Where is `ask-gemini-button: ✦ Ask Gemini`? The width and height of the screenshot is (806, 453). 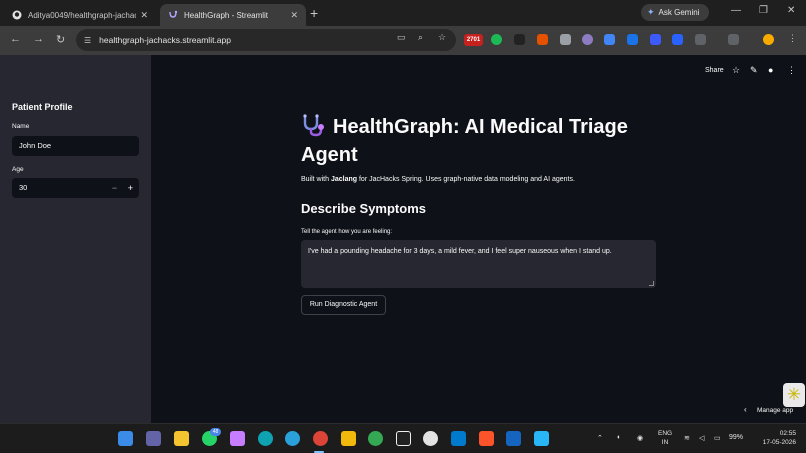 ask-gemini-button: ✦ Ask Gemini is located at coordinates (675, 12).